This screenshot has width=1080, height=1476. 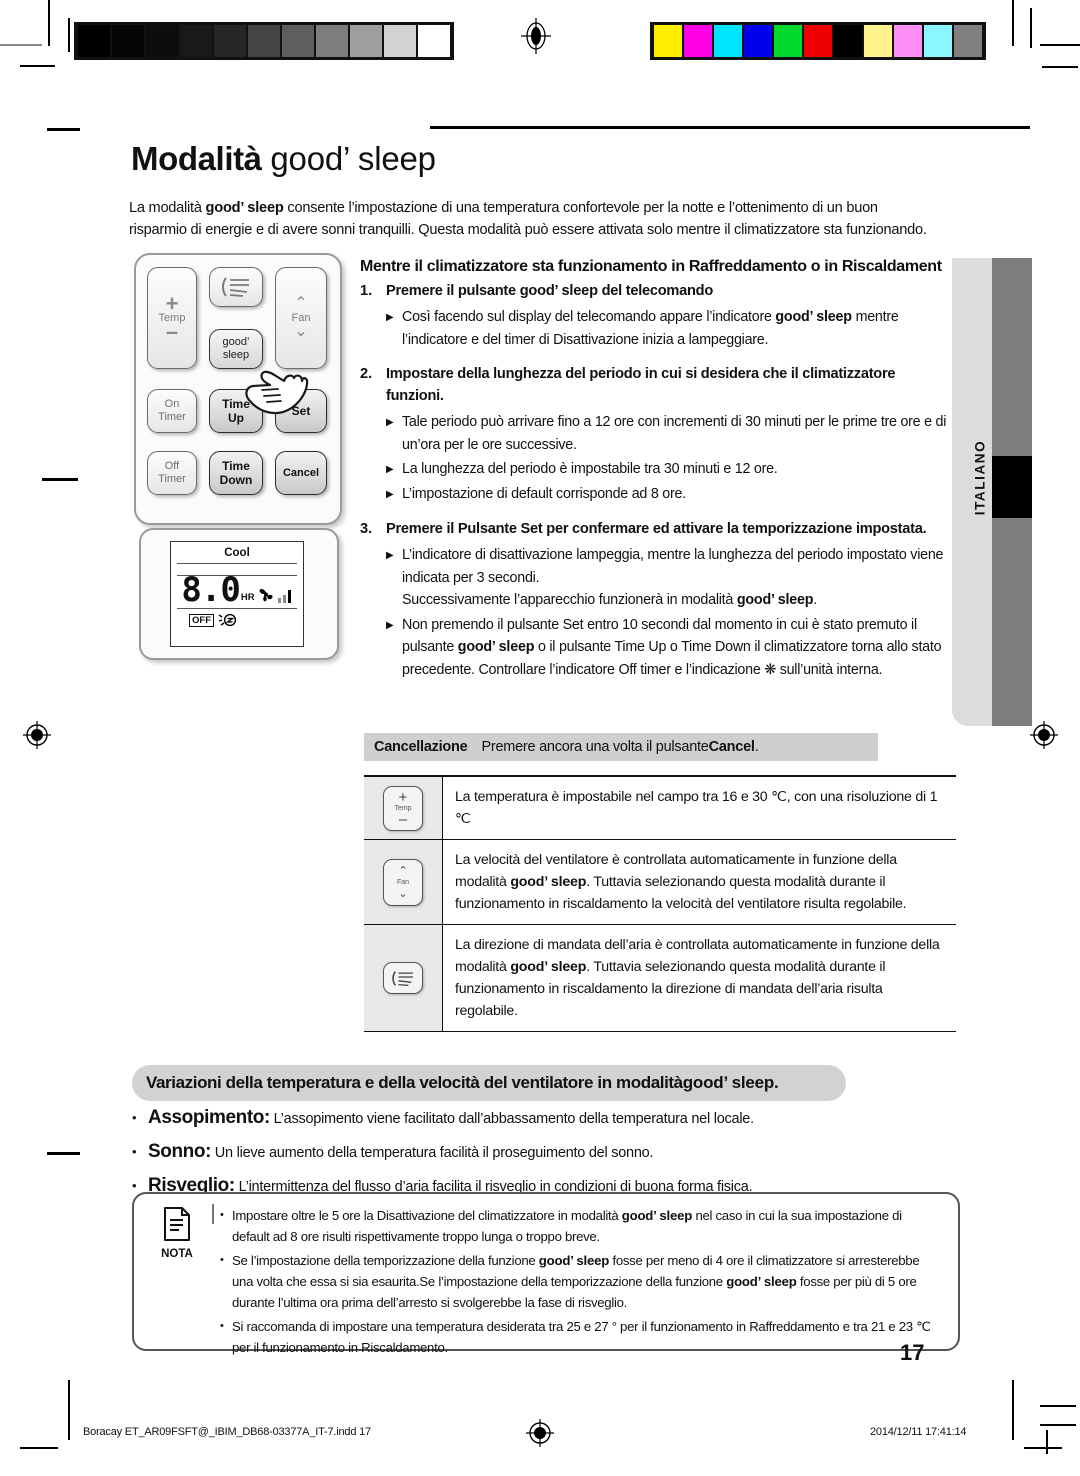 What do you see at coordinates (496, 647) in the screenshot?
I see `bullet-brand: good’ sleep` at bounding box center [496, 647].